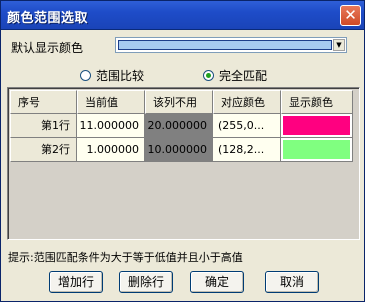  Describe the element at coordinates (182, 15) in the screenshot. I see `title-bar: 颜色范围选取 ✕` at that location.